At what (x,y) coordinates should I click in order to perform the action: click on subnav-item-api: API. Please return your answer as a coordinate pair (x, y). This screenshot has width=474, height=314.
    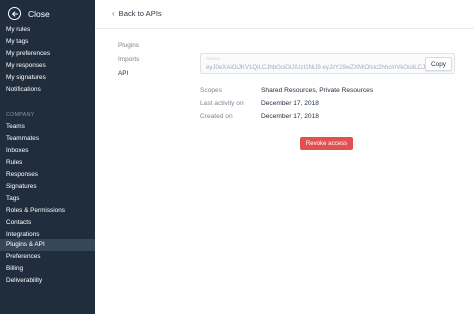
    Looking at the image, I should click on (123, 73).